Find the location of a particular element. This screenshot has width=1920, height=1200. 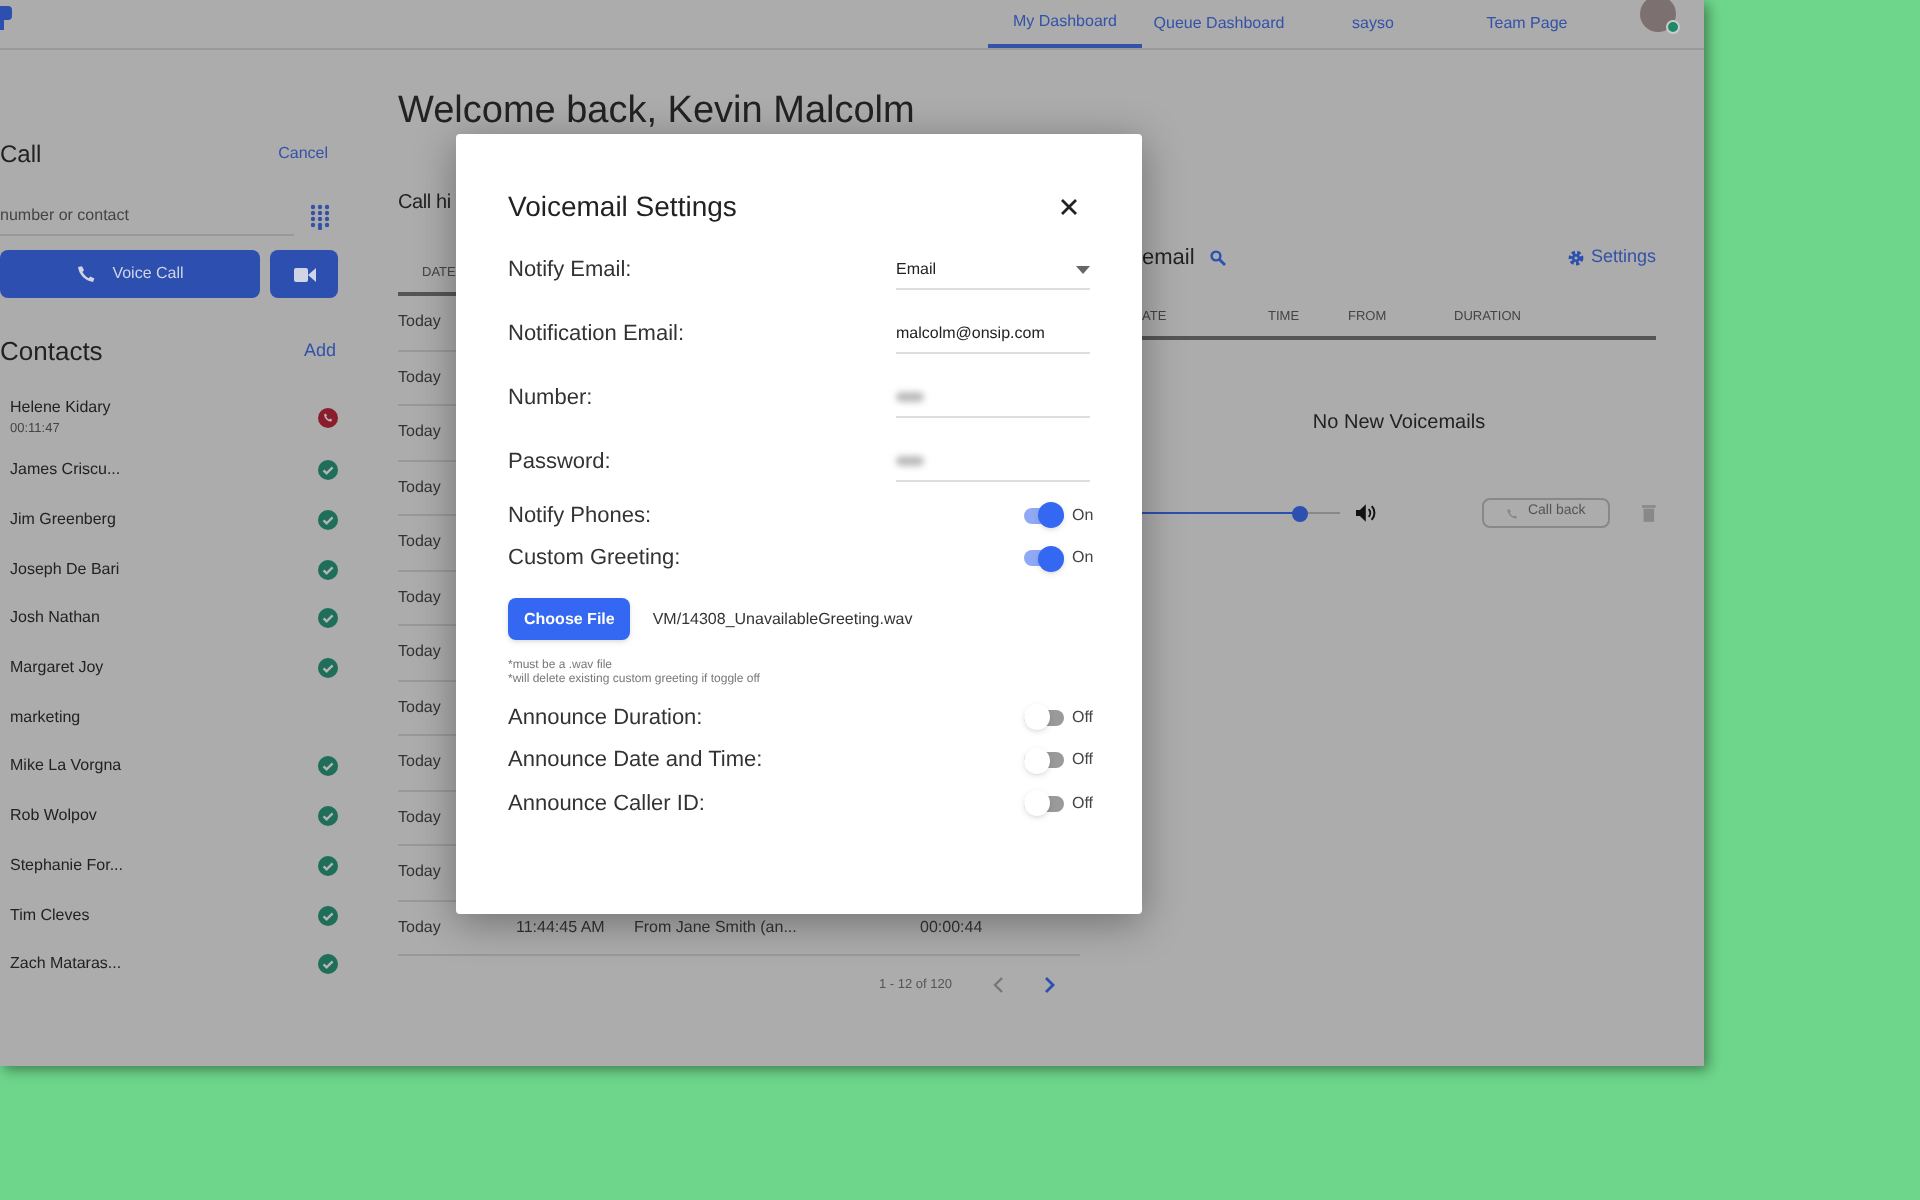

file-name: VM/14308_UnavailableGreeting.wav is located at coordinates (782, 619).